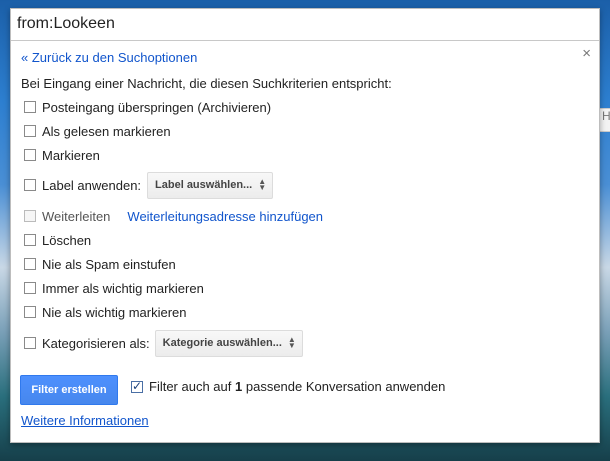  What do you see at coordinates (30, 240) in the screenshot?
I see `delete-checkbox` at bounding box center [30, 240].